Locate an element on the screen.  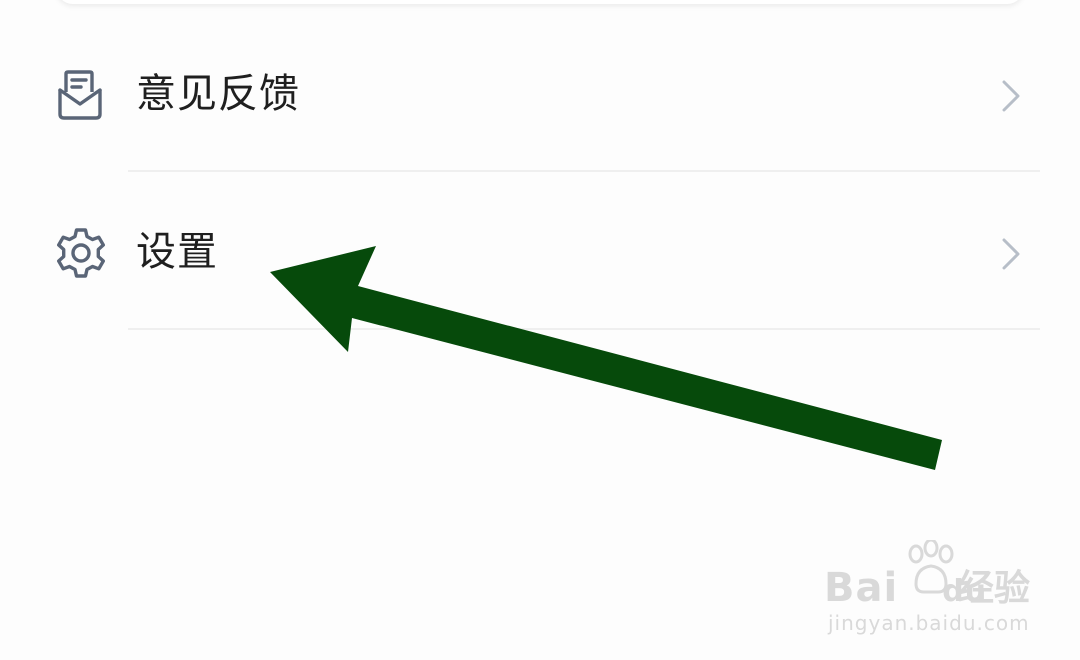
watermark-url: jingyan.baidu.com is located at coordinates (929, 623).